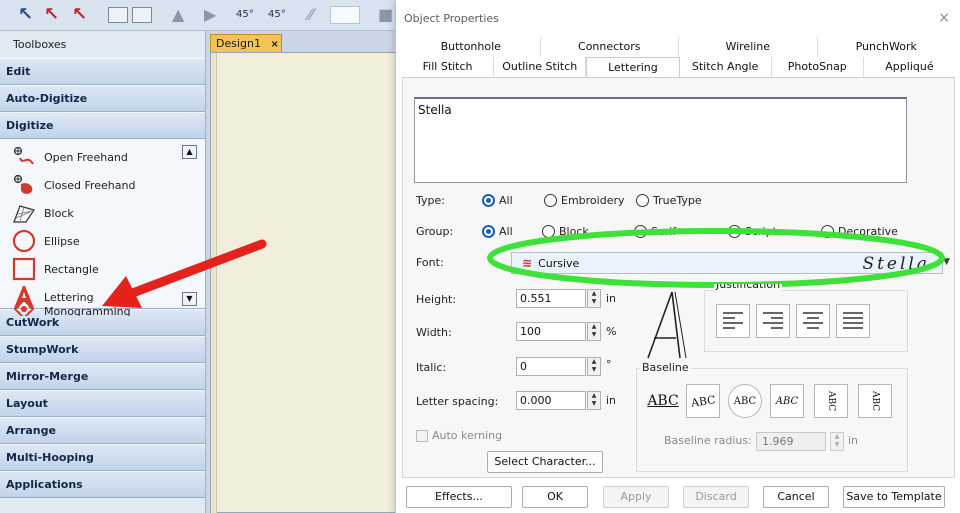 The image size is (960, 513). What do you see at coordinates (430, 262) in the screenshot?
I see `font-label: Font:` at bounding box center [430, 262].